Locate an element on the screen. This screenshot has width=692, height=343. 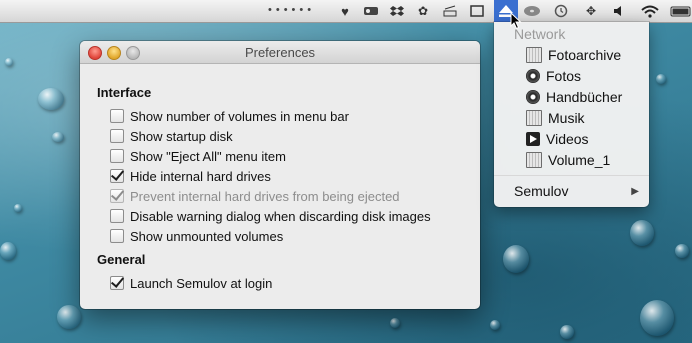
option-label: Launch Semulov at login is located at coordinates (201, 283).